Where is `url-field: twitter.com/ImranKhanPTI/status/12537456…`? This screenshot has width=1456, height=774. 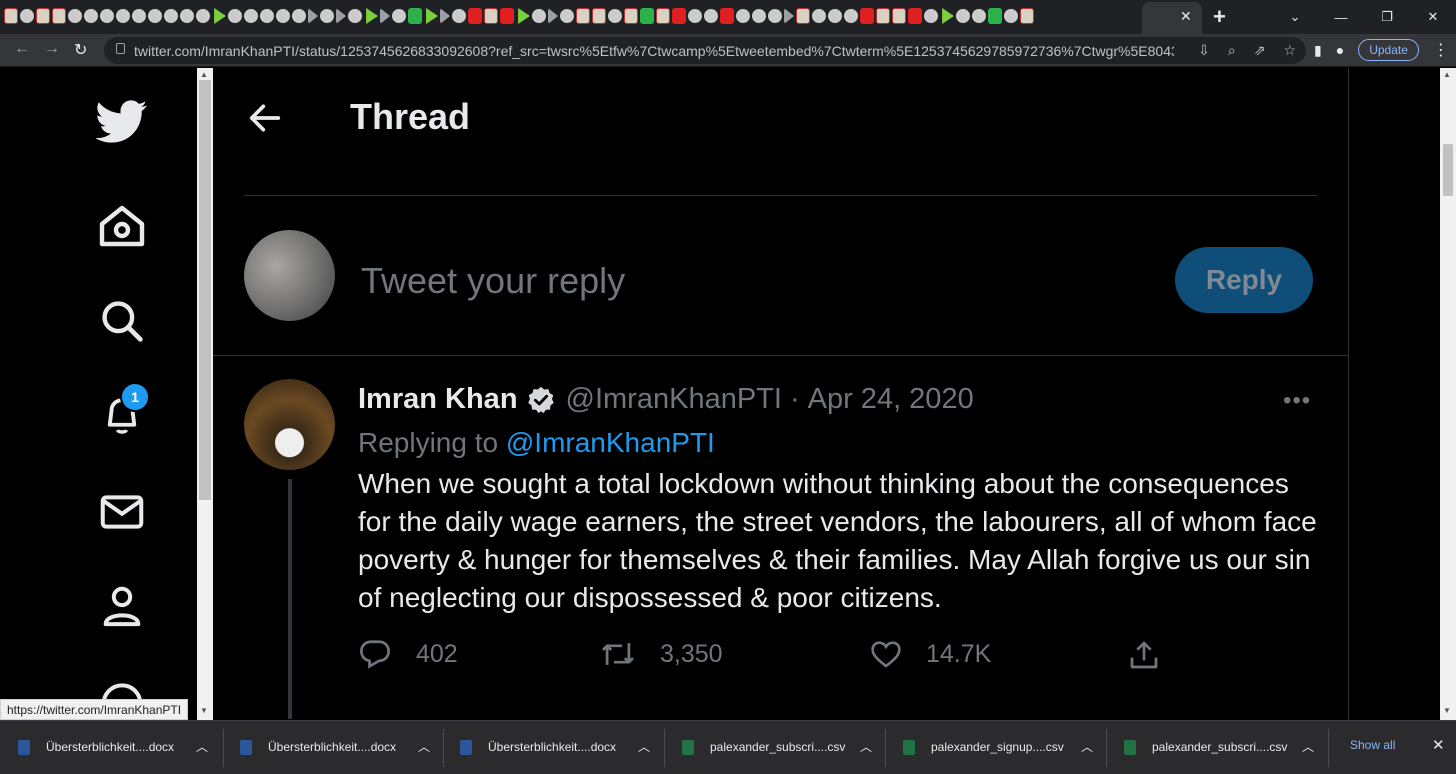
url-field: twitter.com/ImranKhanPTI/status/12537456… is located at coordinates (654, 51).